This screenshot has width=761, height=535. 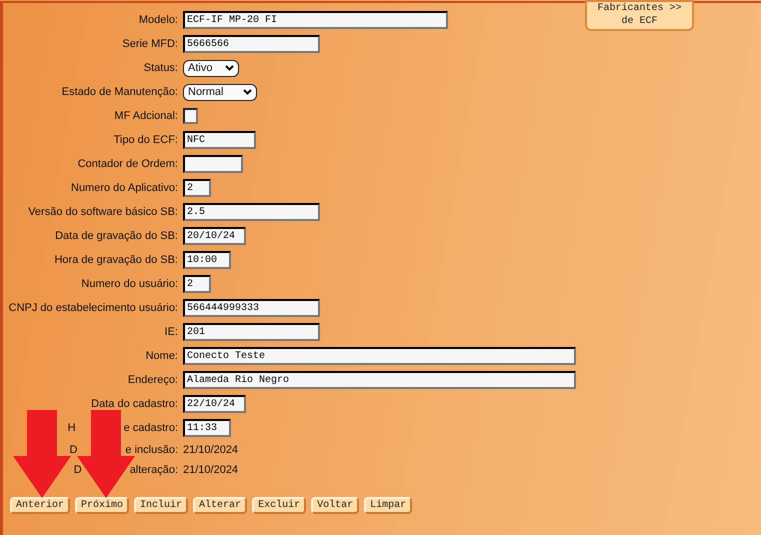 What do you see at coordinates (251, 212) in the screenshot?
I see `text-field: 2.5` at bounding box center [251, 212].